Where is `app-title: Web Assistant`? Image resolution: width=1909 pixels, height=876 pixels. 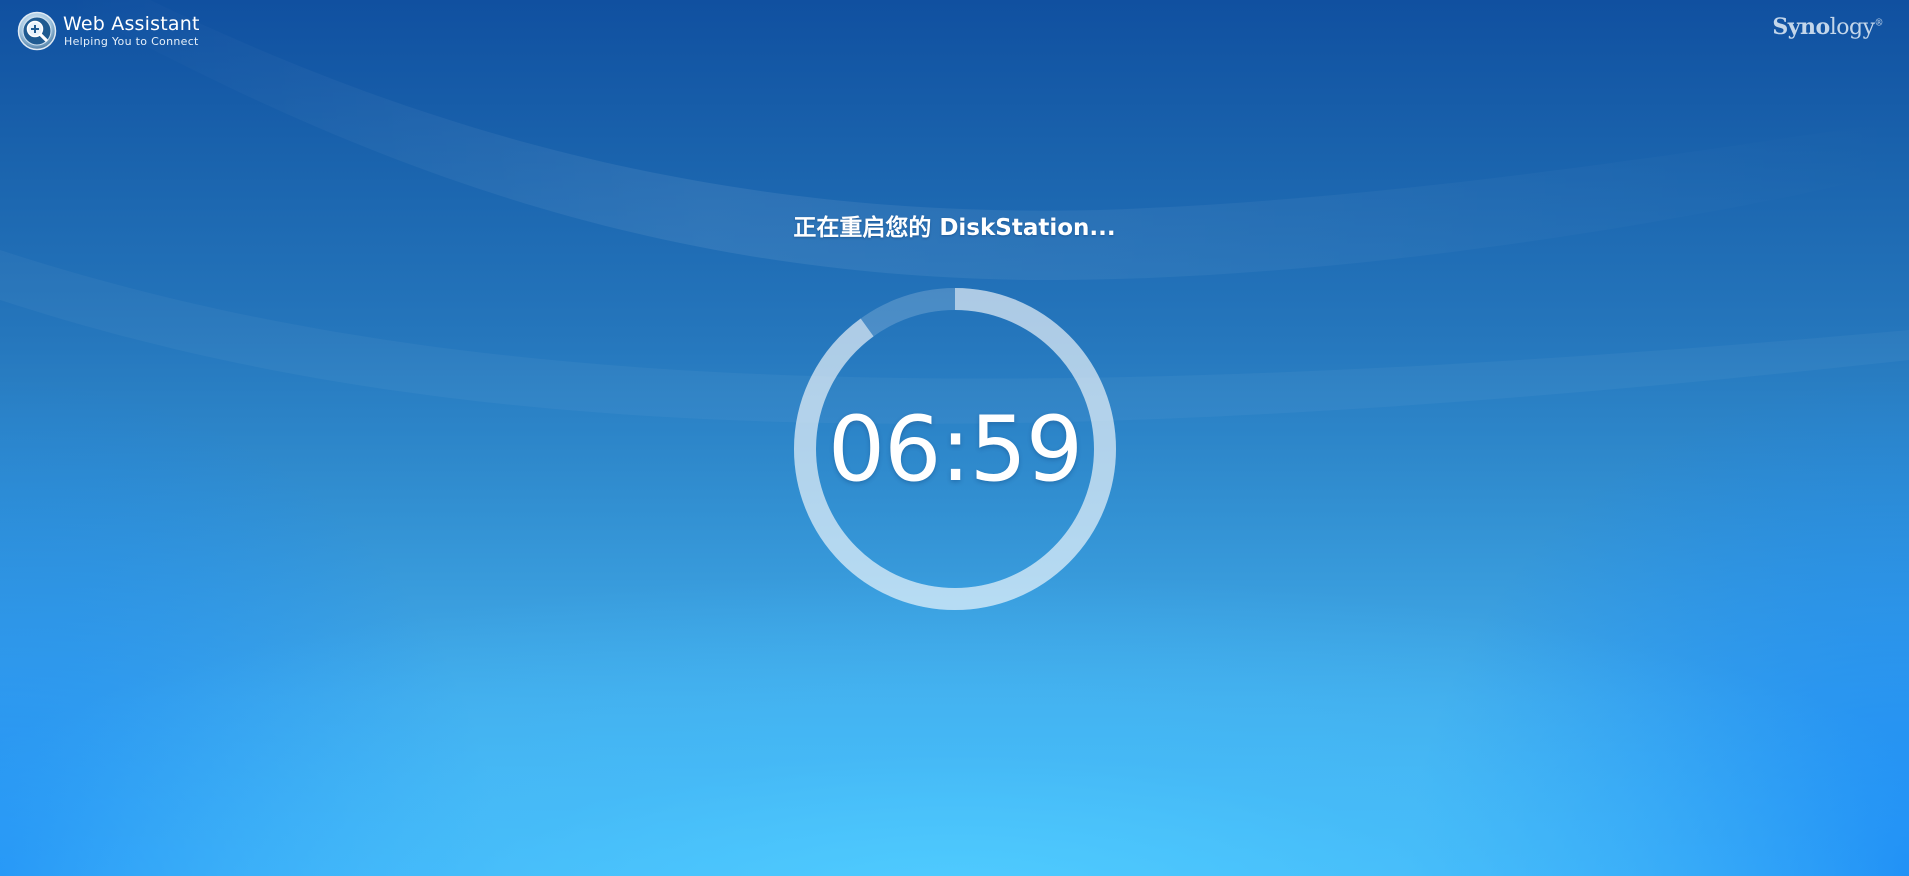
app-title: Web Assistant is located at coordinates (131, 24).